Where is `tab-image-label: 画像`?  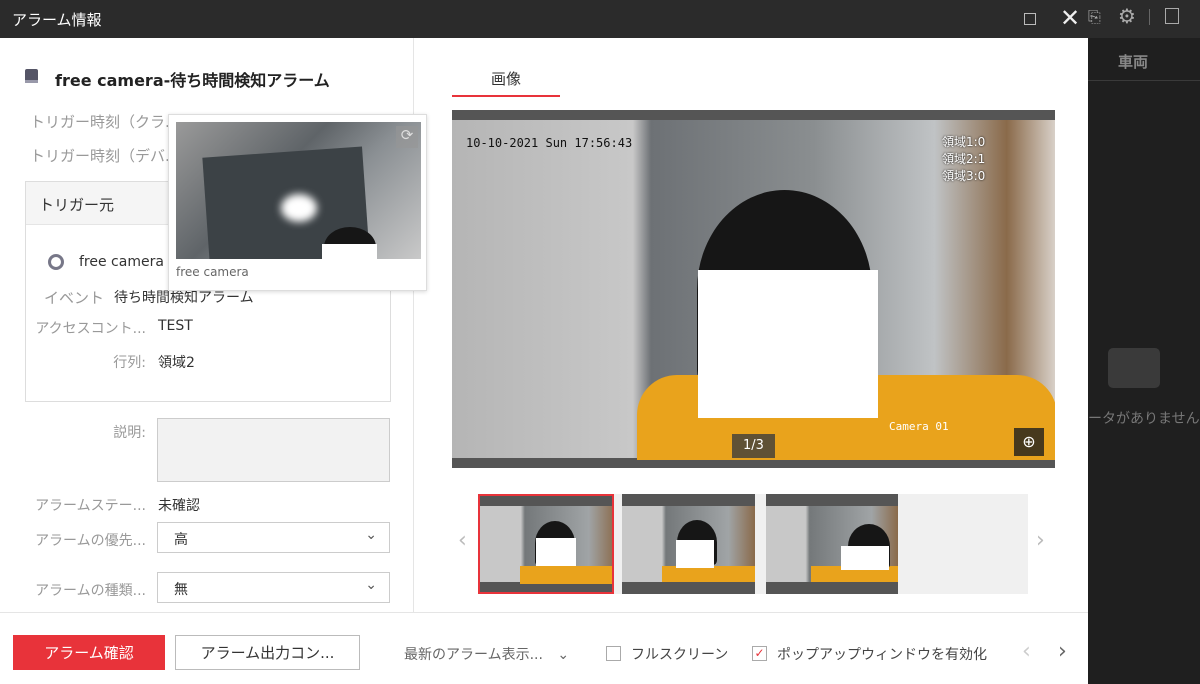 tab-image-label: 画像 is located at coordinates (505, 79).